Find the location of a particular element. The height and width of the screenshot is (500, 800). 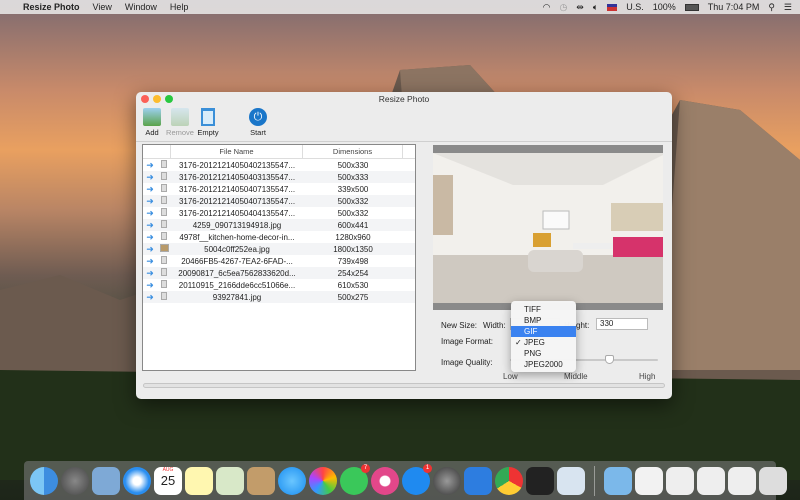

file-name-cell: 93927841.jpg is located at coordinates (237, 297).